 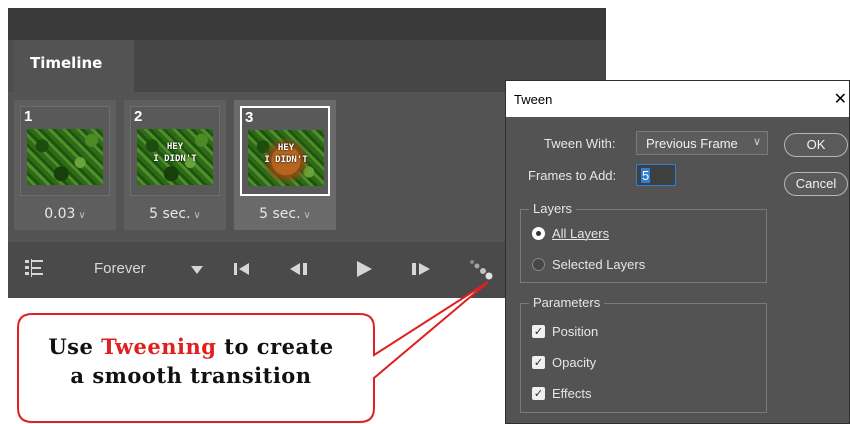 What do you see at coordinates (71, 346) in the screenshot?
I see `callout-text-pre: Use` at bounding box center [71, 346].